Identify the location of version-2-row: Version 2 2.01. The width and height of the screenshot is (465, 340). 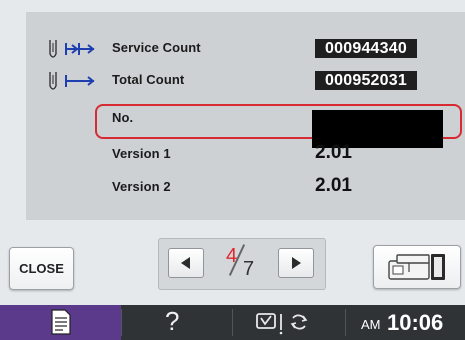
(245, 188).